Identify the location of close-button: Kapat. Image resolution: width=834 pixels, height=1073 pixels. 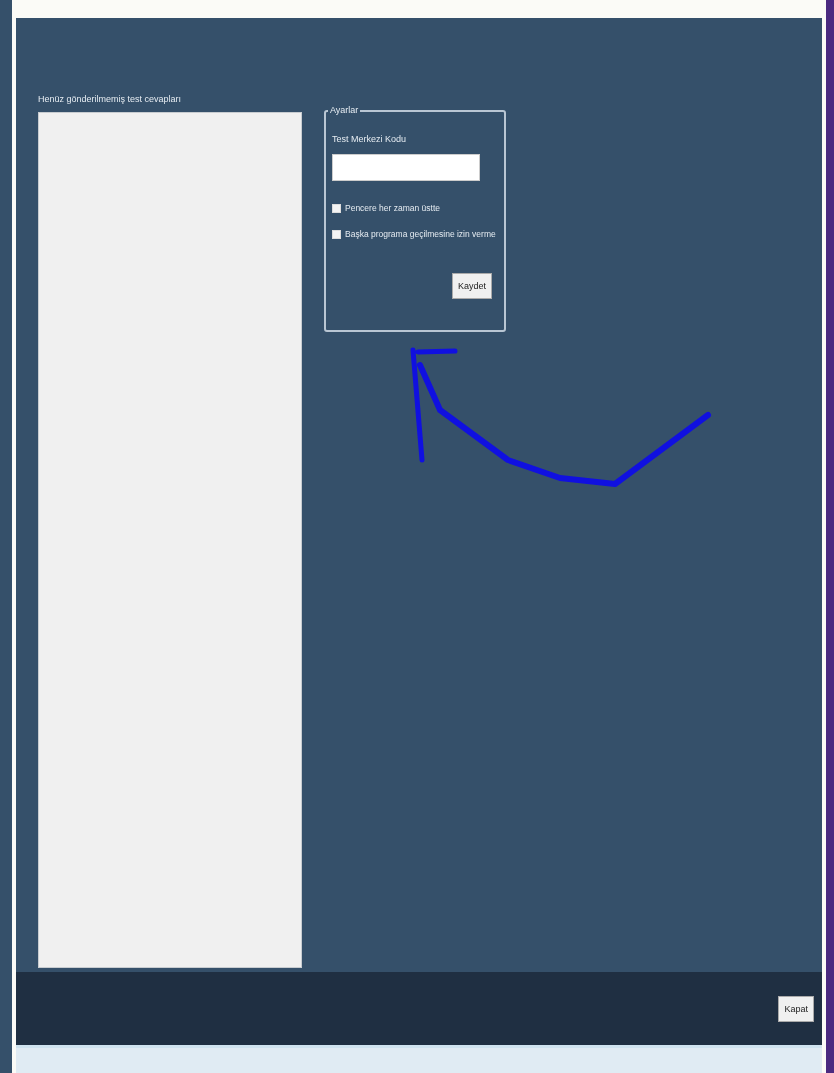
(796, 1008).